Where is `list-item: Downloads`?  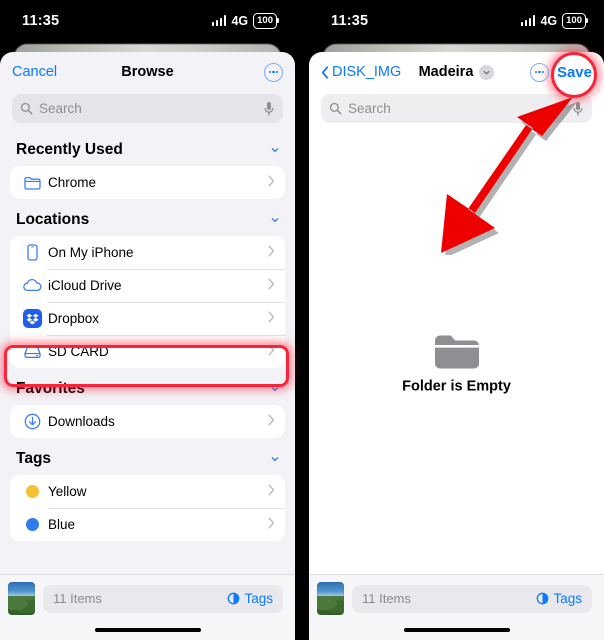
list-item: Downloads is located at coordinates (147, 421).